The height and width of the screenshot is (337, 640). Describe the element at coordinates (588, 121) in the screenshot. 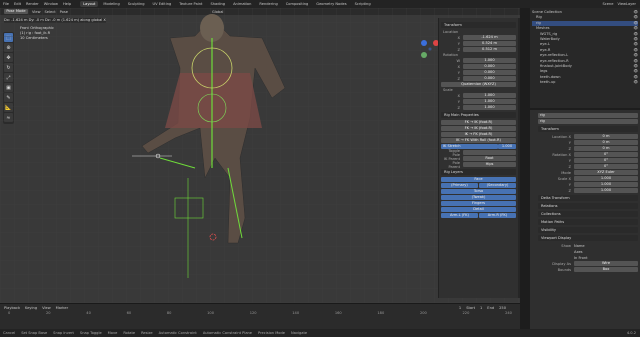

I see `object-name-field: rig` at that location.